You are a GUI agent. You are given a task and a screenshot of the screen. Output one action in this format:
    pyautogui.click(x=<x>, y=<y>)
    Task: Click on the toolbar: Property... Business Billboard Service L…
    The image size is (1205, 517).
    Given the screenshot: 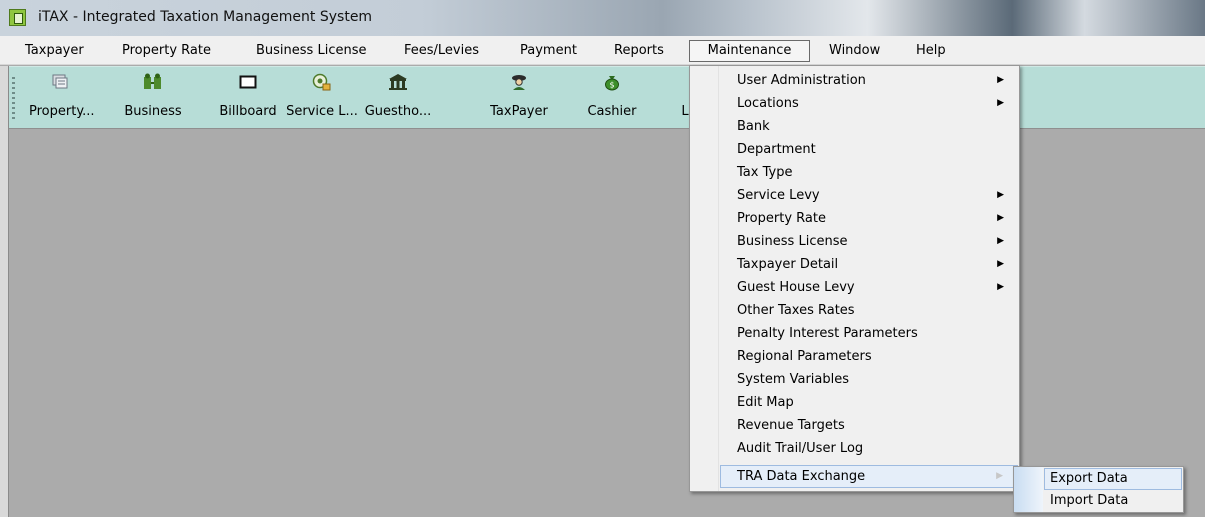 What is the action you would take?
    pyautogui.click(x=607, y=97)
    